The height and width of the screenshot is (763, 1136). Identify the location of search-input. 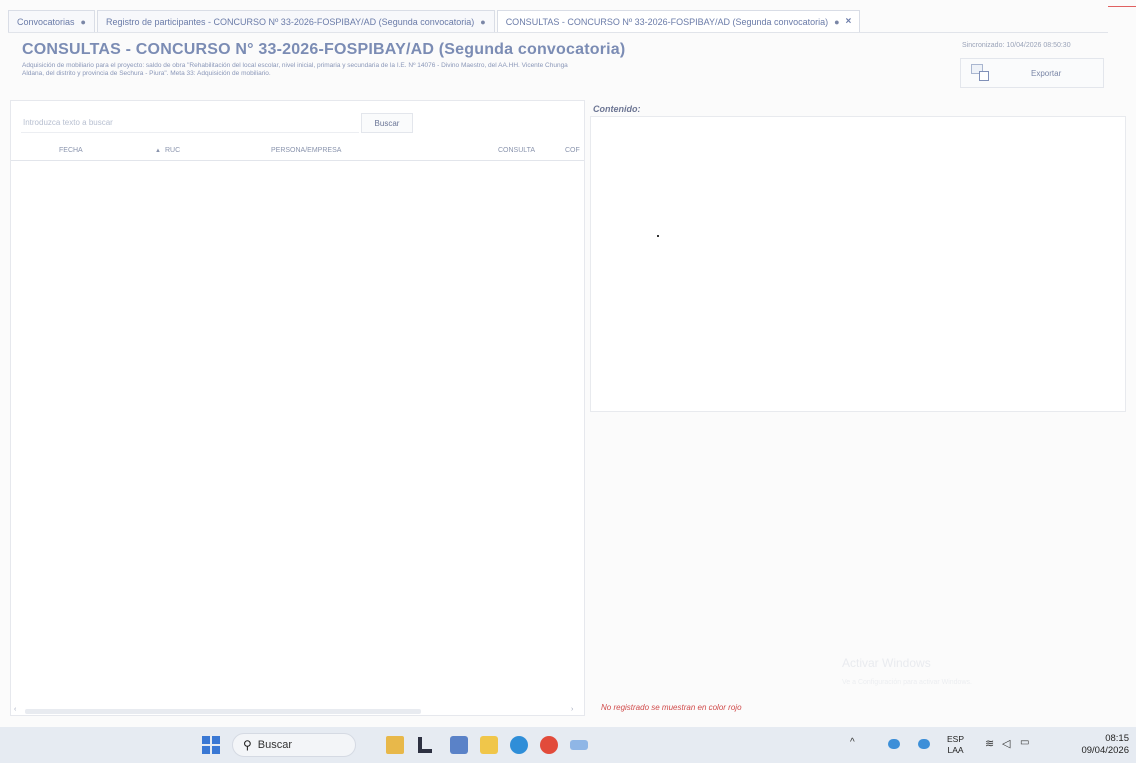
(190, 123).